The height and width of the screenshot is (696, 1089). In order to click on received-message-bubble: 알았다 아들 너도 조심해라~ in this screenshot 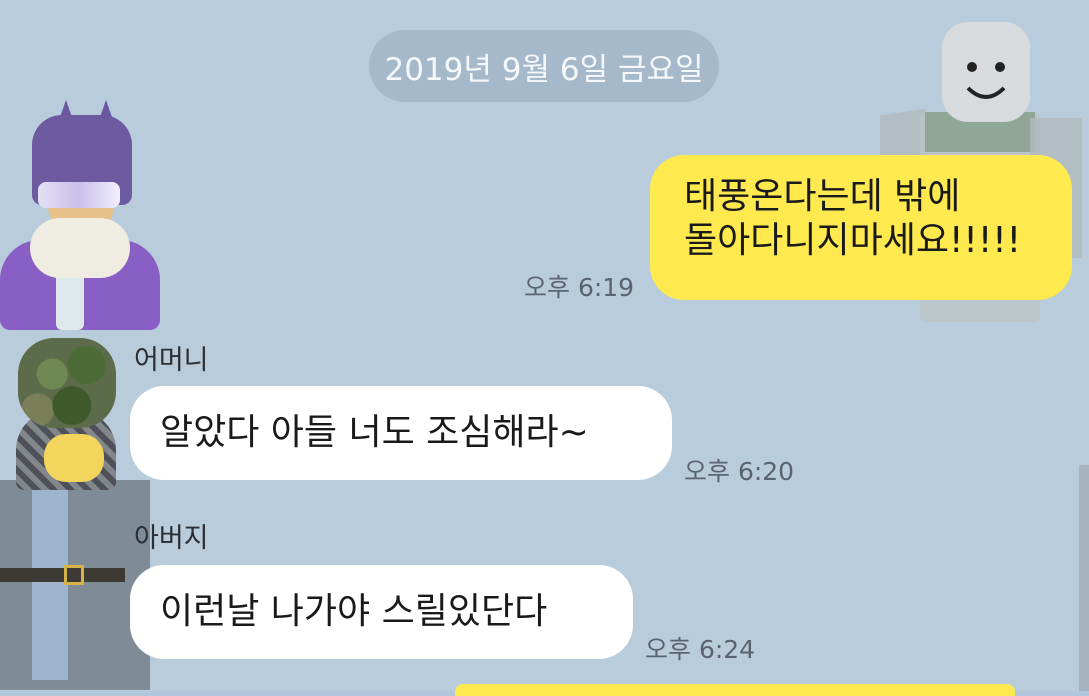, I will do `click(401, 433)`.